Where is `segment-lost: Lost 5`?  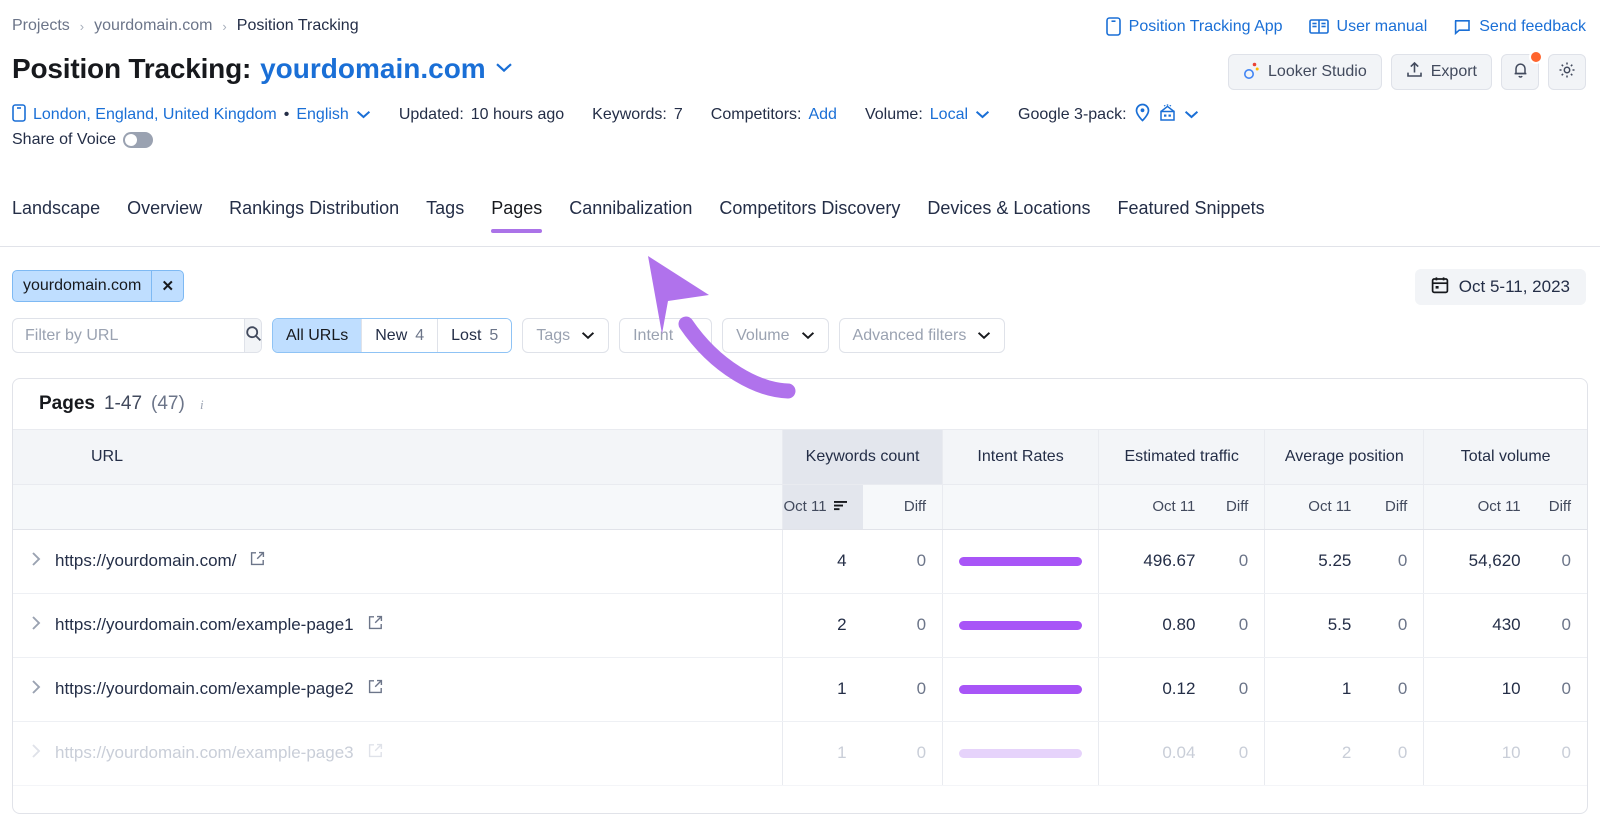 segment-lost: Lost 5 is located at coordinates (475, 335).